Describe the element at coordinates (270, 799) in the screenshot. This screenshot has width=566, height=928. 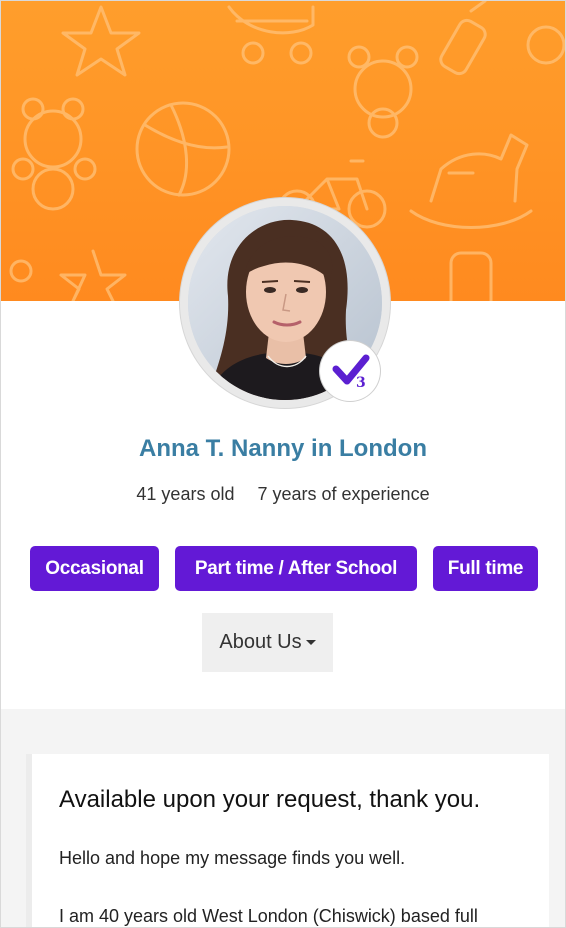
I see `about-card-title: Available upon your request, thank you.` at that location.